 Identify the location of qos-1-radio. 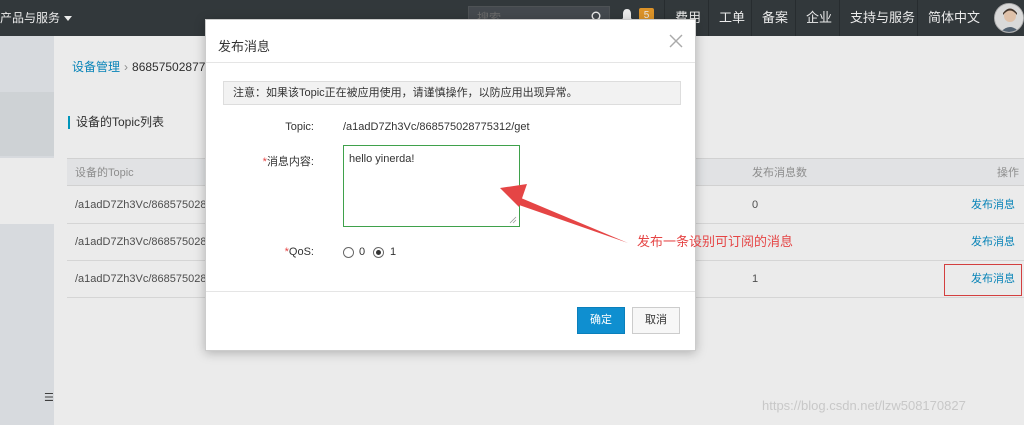
(378, 252).